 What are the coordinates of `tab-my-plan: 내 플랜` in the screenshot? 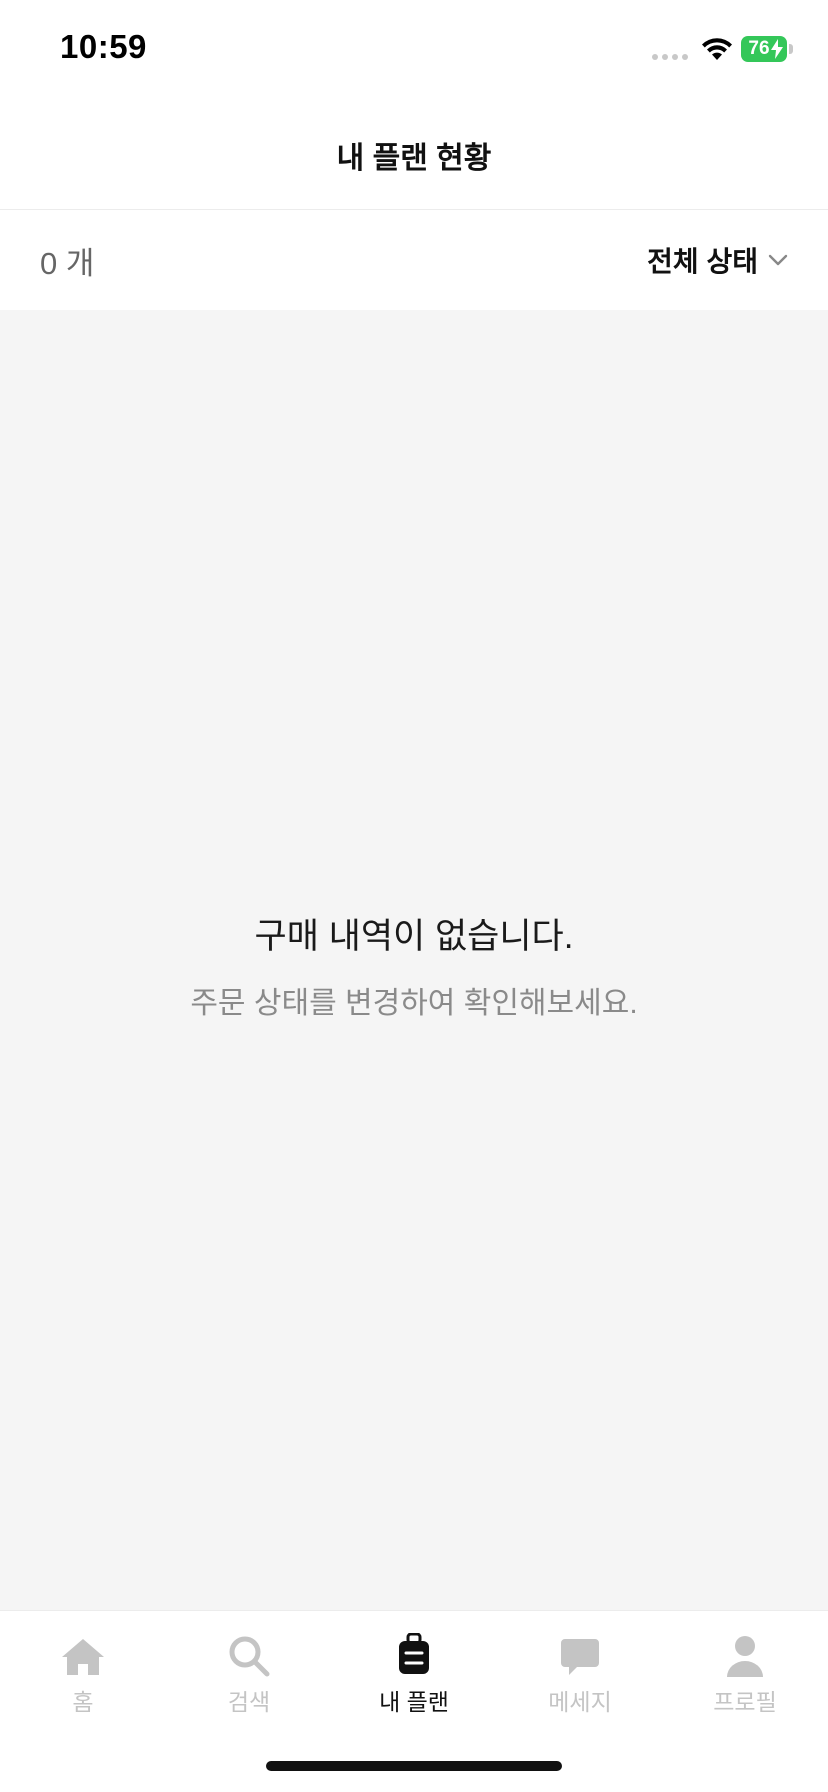 It's located at (414, 1674).